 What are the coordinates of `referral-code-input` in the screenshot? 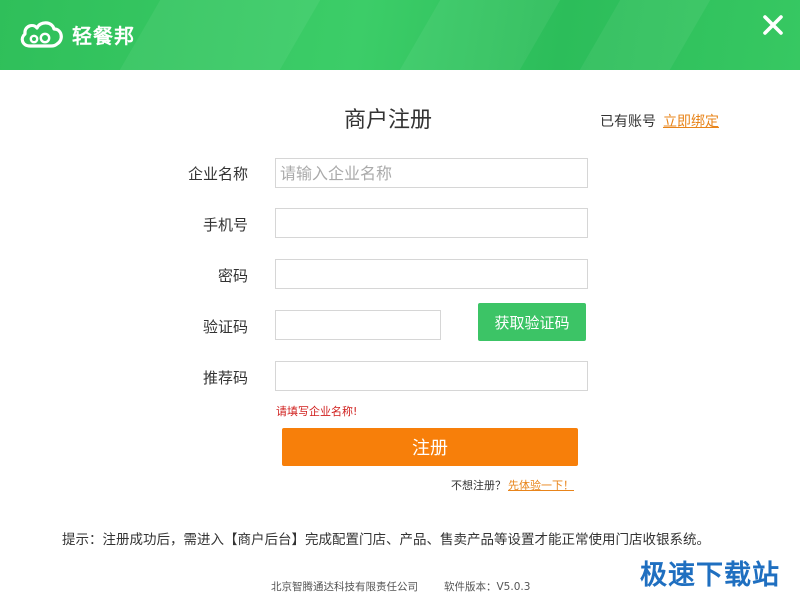 It's located at (431, 376).